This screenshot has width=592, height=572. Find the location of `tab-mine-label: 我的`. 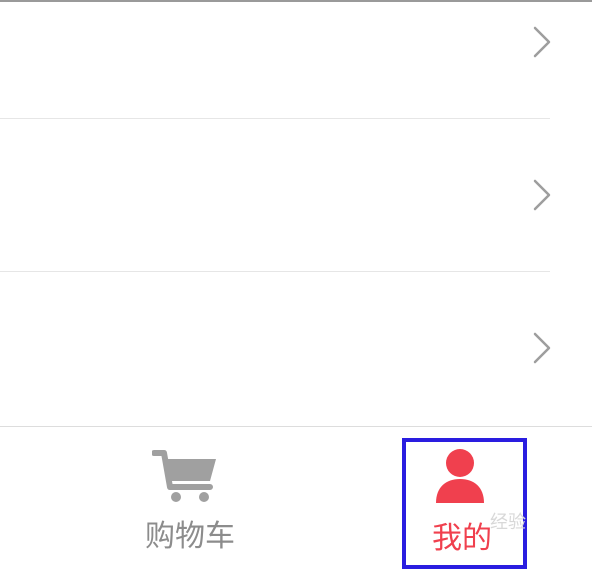

tab-mine-label: 我的 is located at coordinates (462, 538).